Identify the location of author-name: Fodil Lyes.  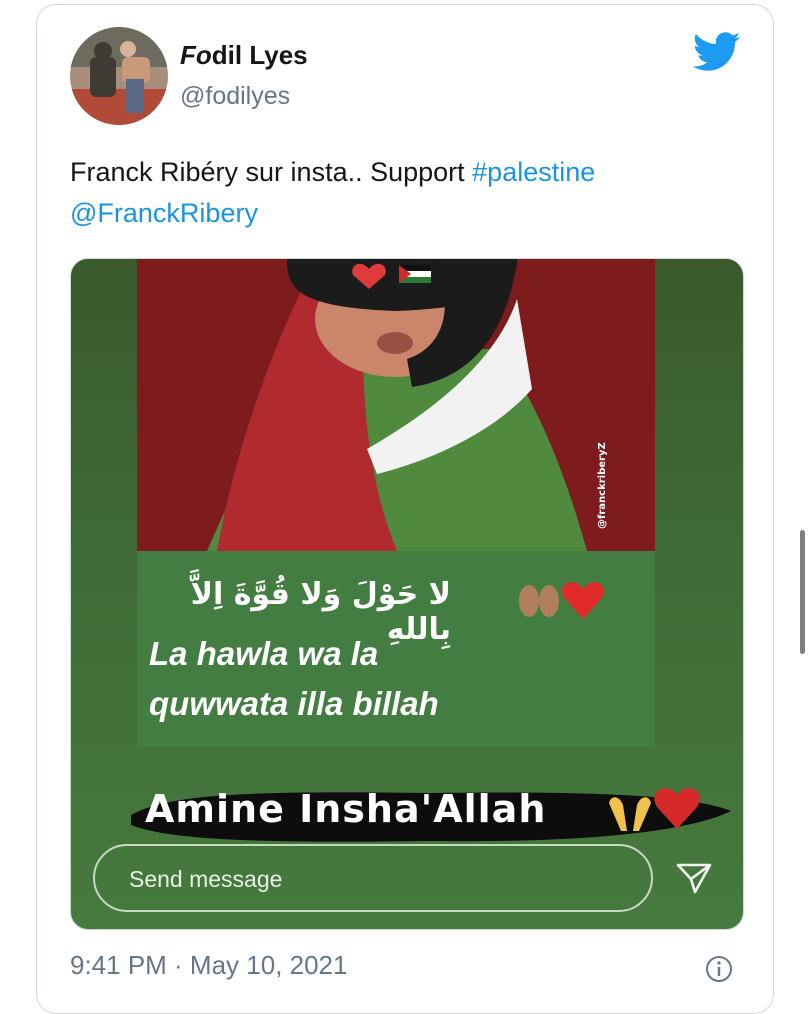
(244, 55).